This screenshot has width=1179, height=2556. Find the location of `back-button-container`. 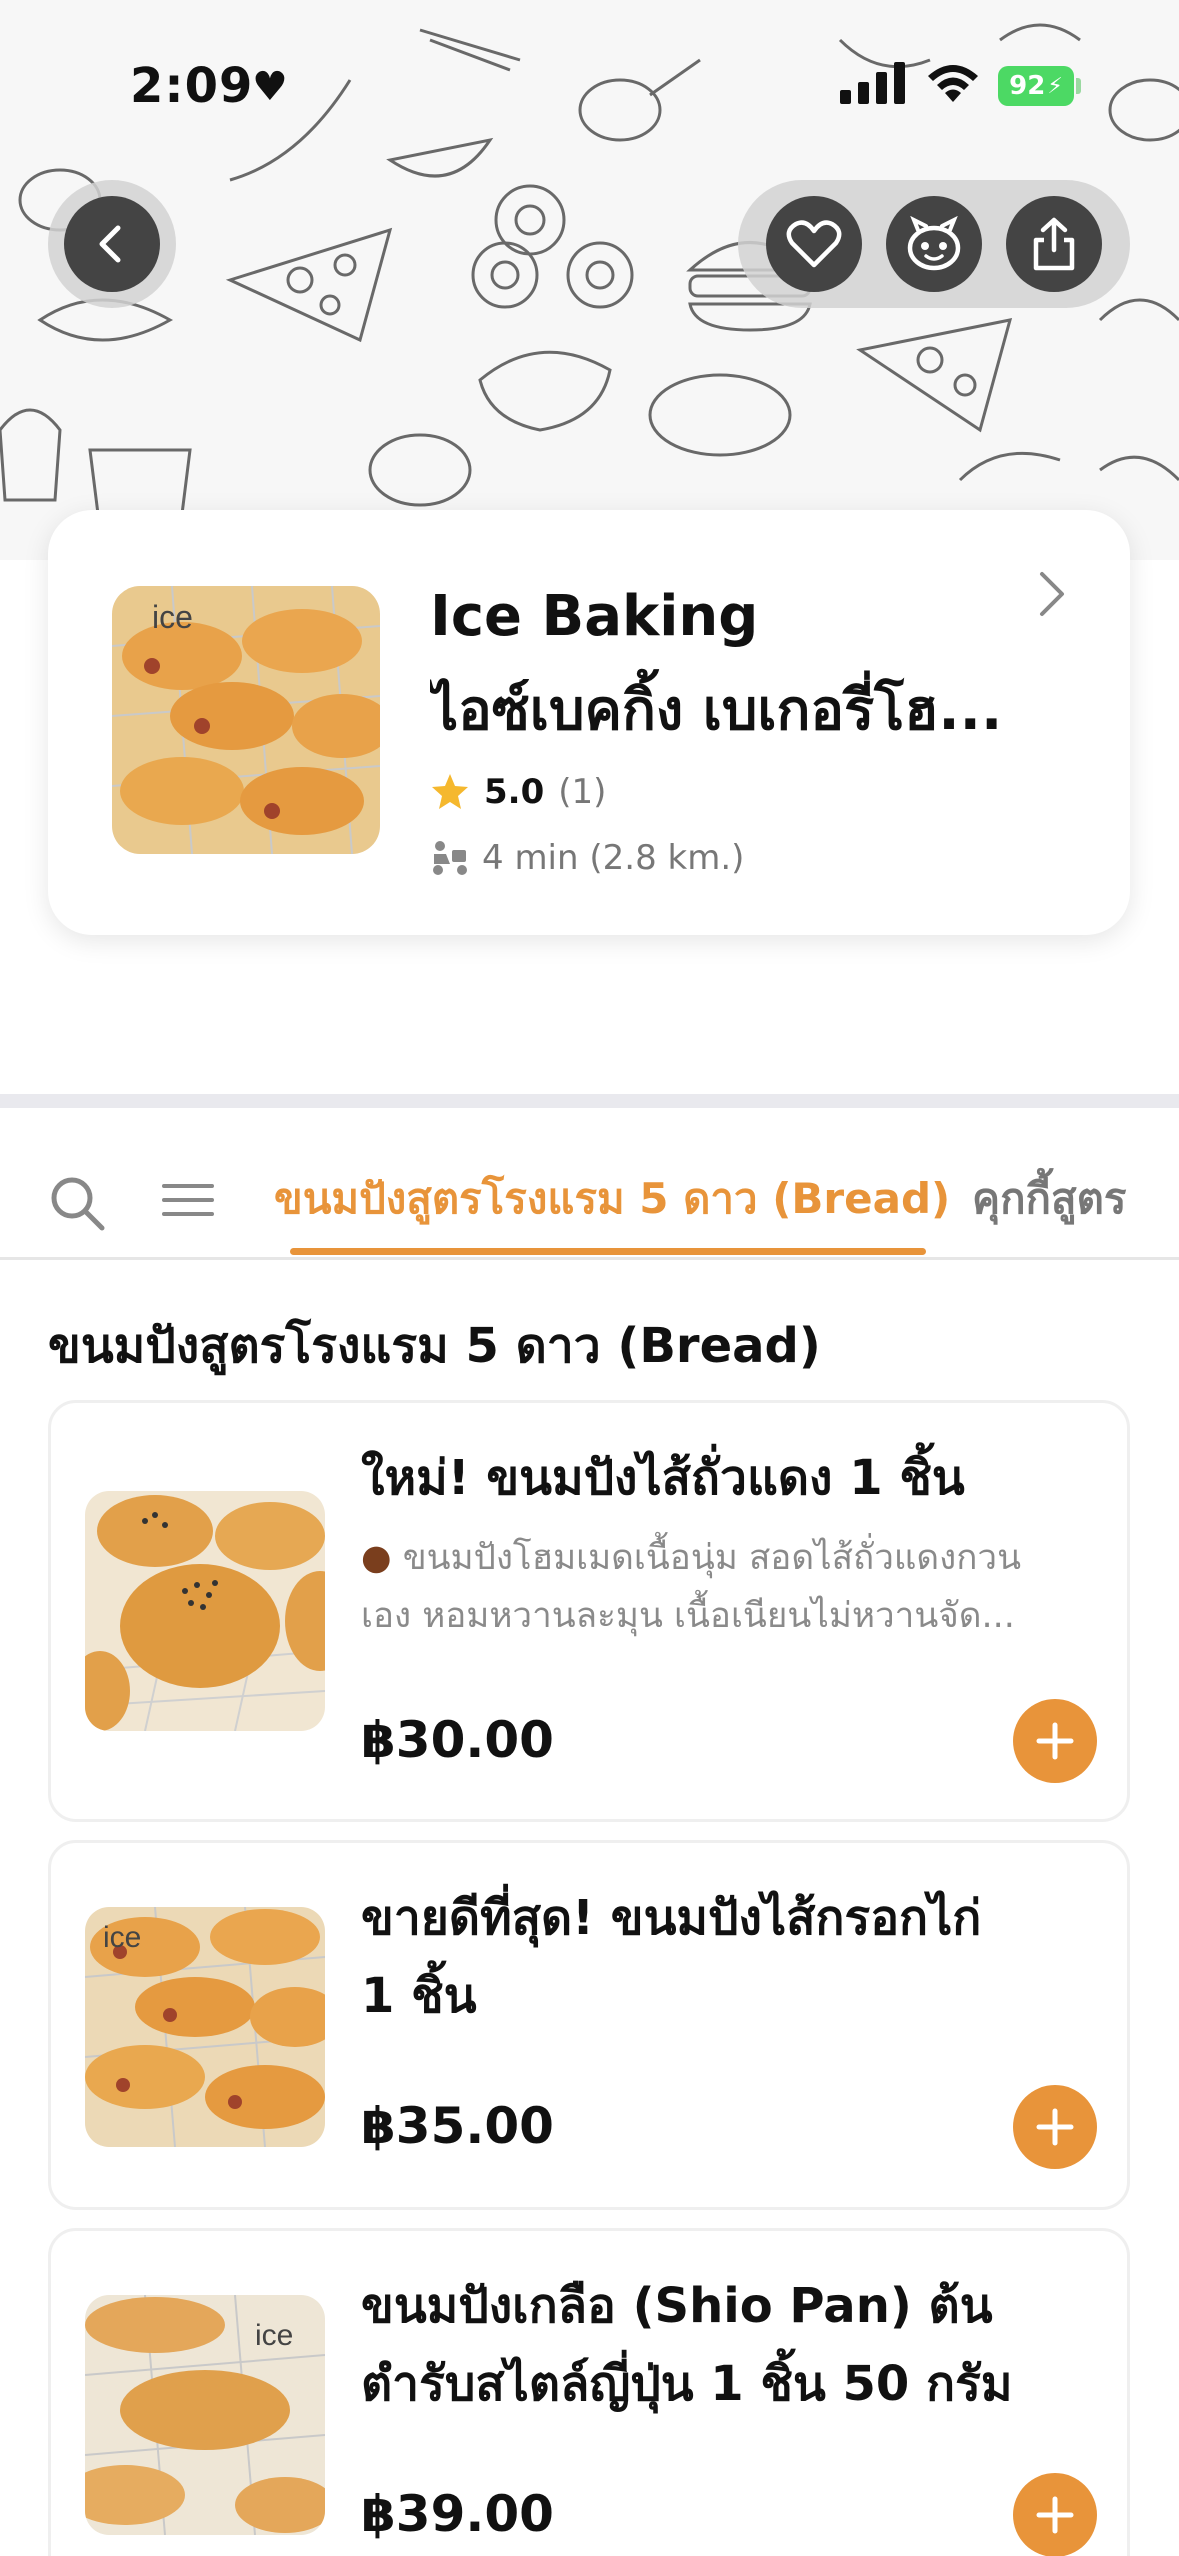

back-button-container is located at coordinates (112, 244).